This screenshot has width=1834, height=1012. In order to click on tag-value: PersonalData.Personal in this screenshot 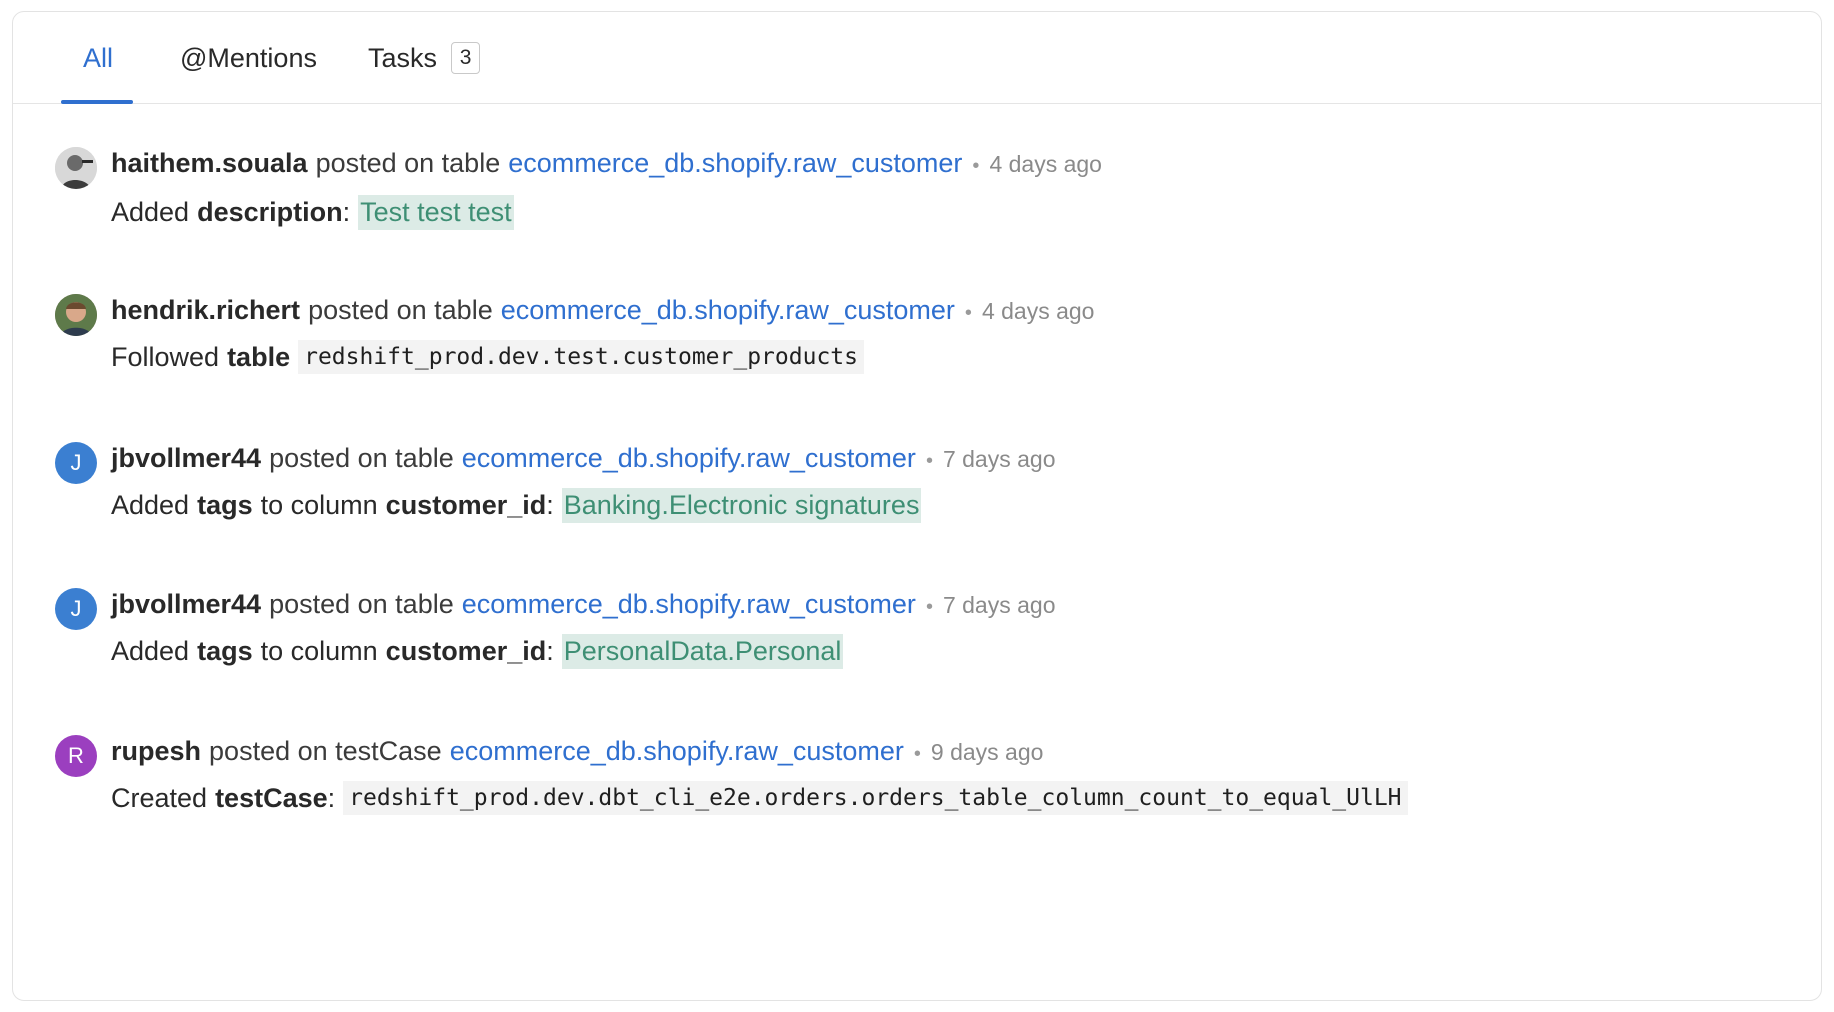, I will do `click(702, 651)`.